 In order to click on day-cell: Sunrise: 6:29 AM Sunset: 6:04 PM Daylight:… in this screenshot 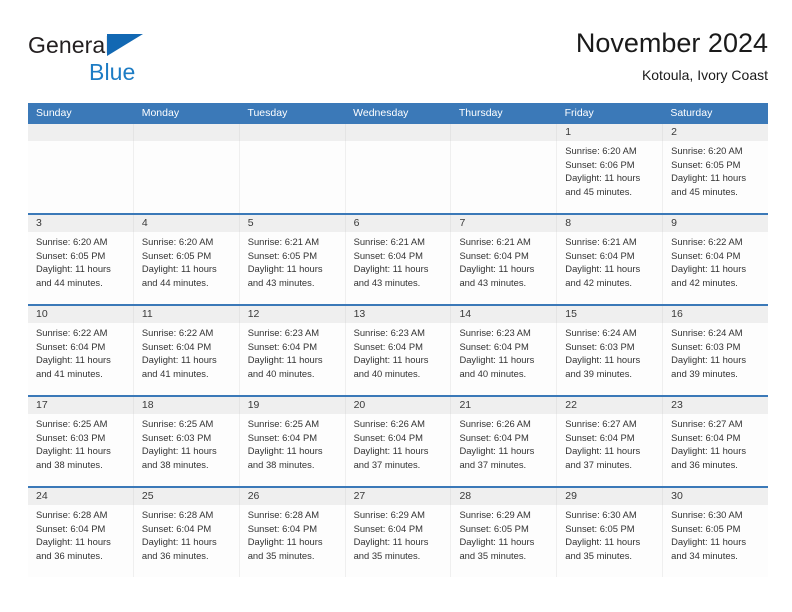, I will do `click(397, 541)`.